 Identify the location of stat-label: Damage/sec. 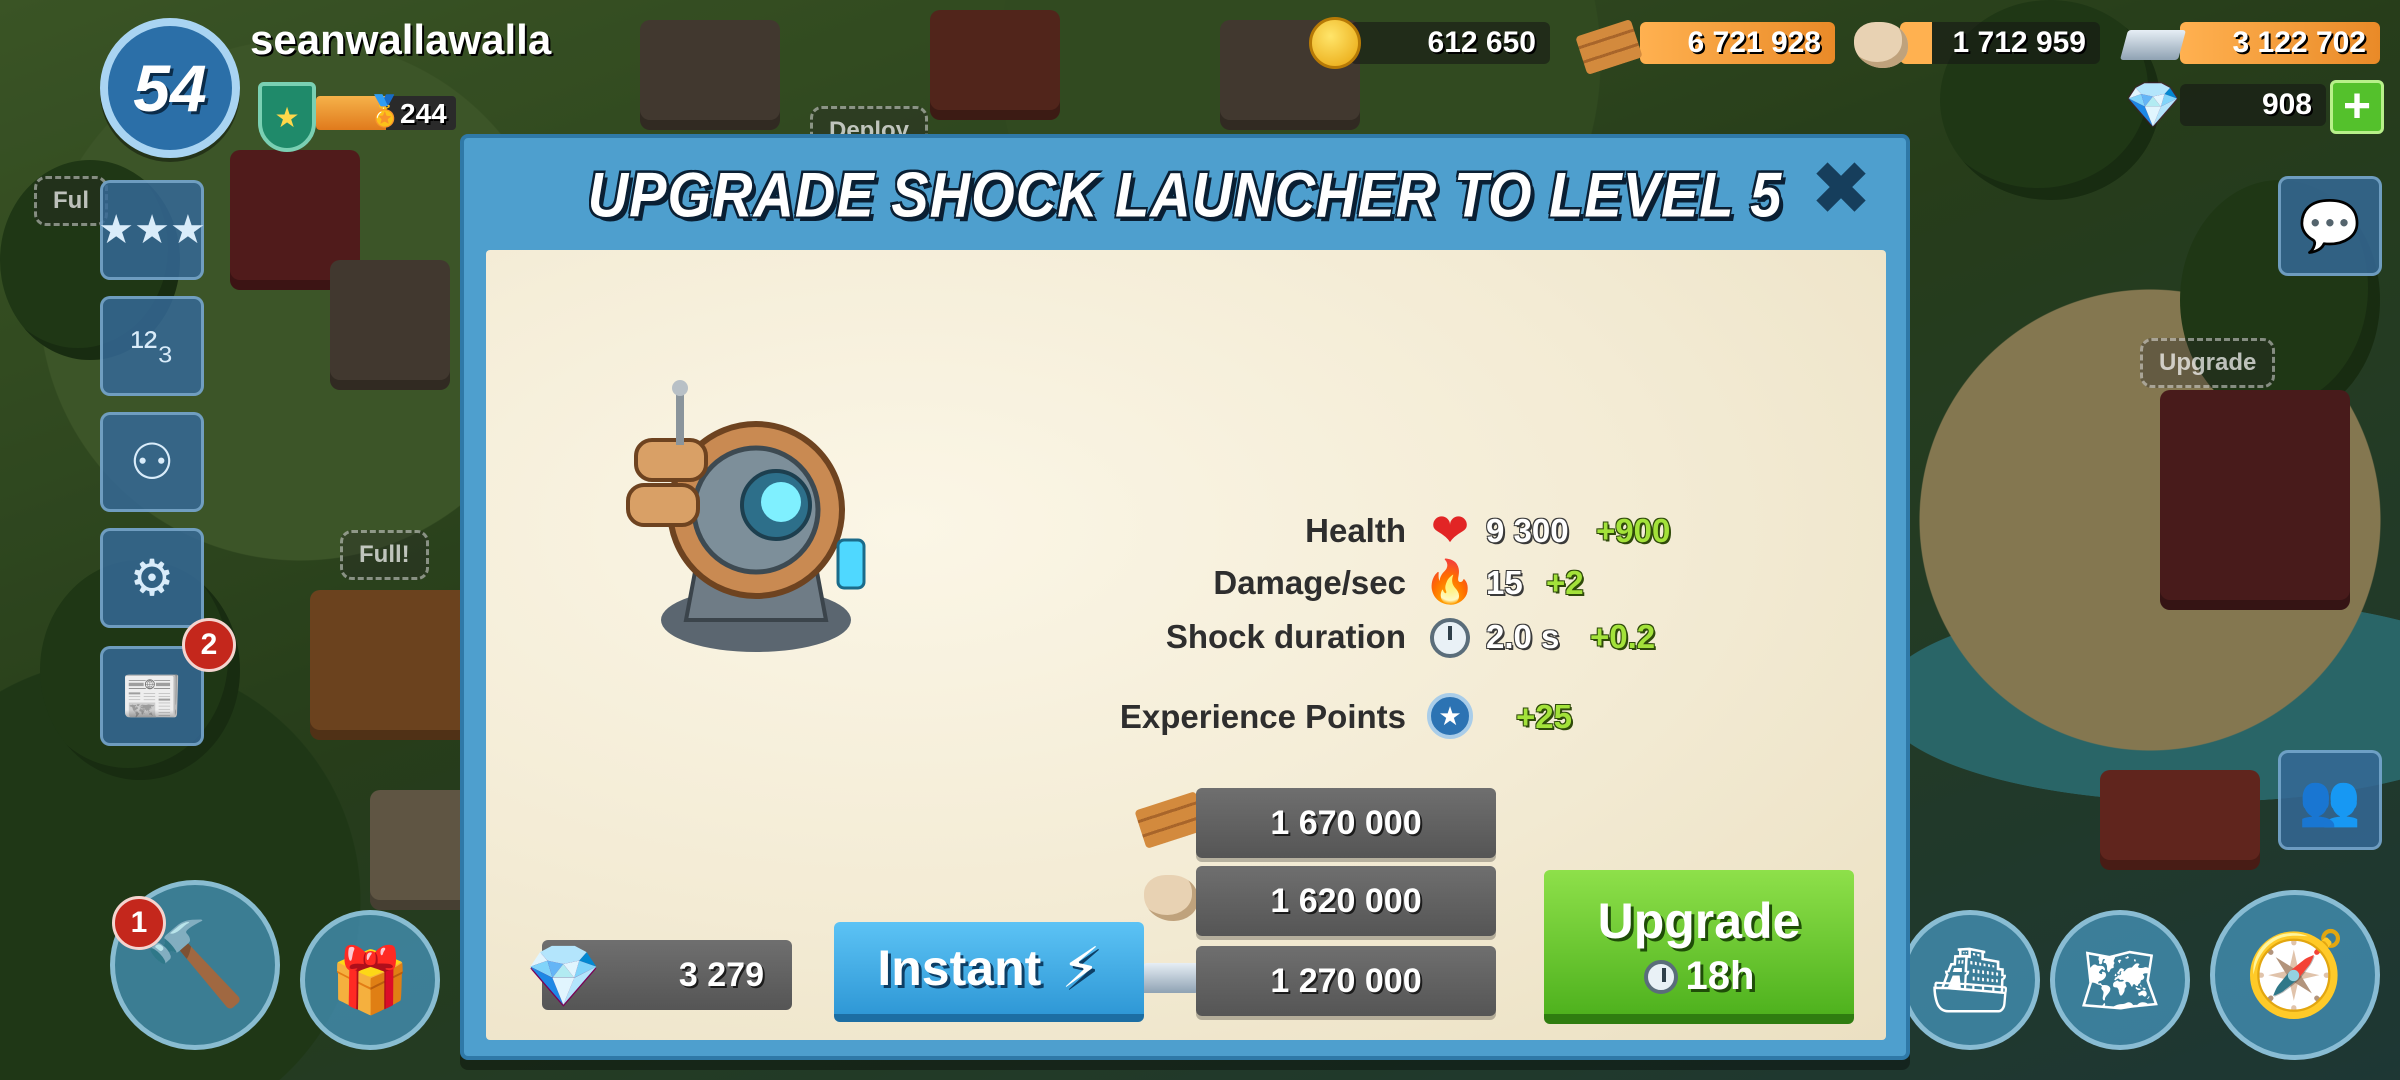
(1309, 582).